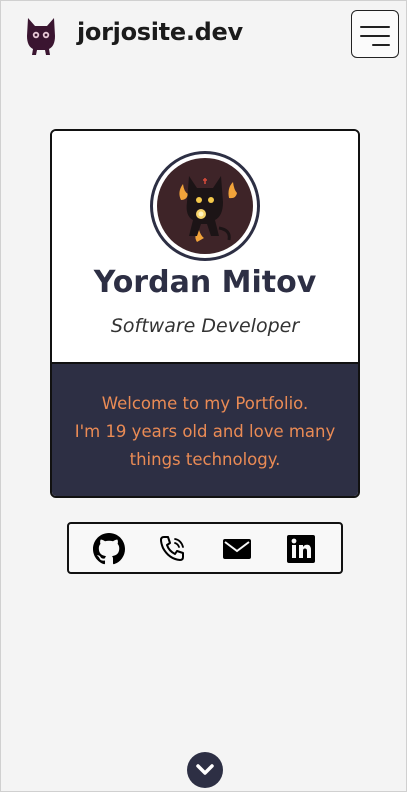 This screenshot has width=407, height=792. I want to click on scroll-down-button, so click(205, 770).